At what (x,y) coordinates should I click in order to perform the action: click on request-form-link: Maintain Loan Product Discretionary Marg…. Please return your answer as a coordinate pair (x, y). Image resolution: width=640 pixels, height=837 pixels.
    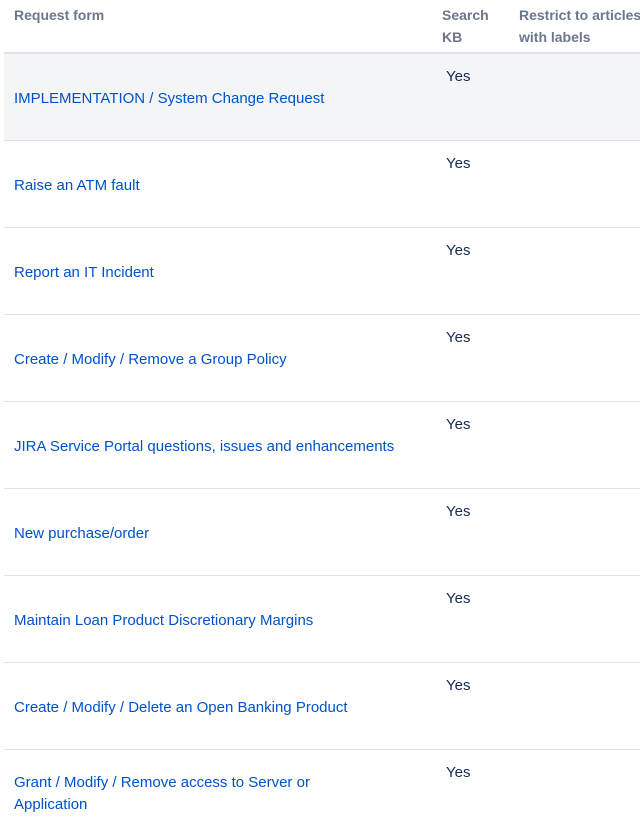
    Looking at the image, I should click on (224, 621).